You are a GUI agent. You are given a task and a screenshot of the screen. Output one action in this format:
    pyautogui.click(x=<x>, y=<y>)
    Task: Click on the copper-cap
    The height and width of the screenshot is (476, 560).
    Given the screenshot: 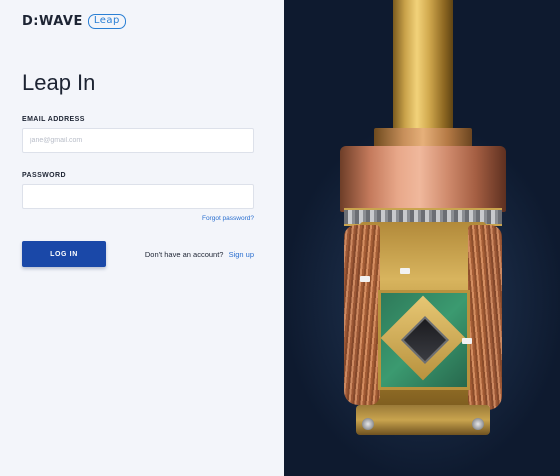 What is the action you would take?
    pyautogui.click(x=423, y=179)
    